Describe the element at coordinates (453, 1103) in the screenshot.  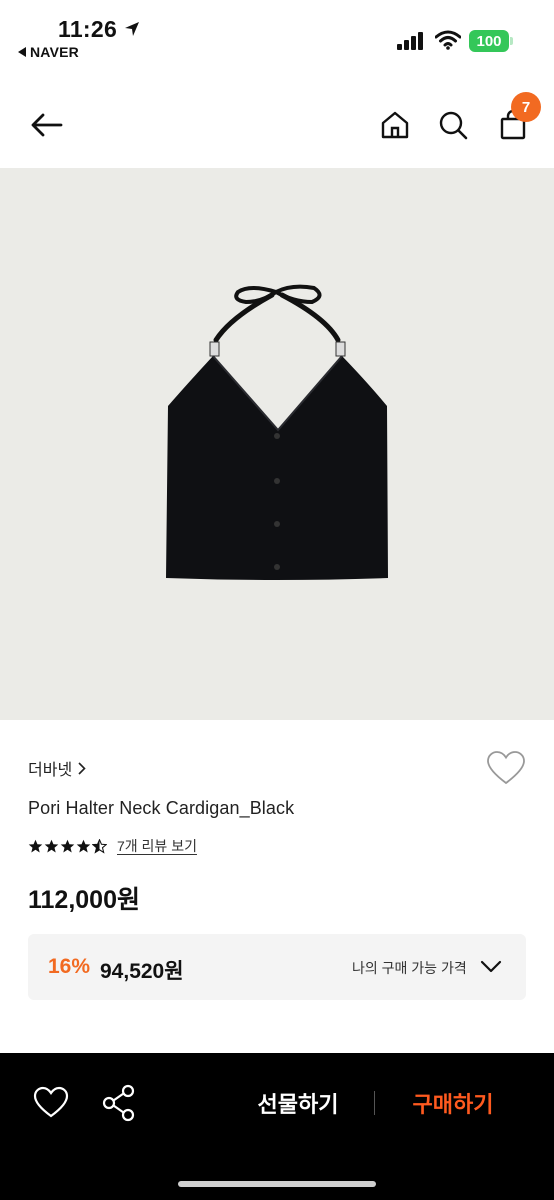
I see `buy-button: 구매하기` at that location.